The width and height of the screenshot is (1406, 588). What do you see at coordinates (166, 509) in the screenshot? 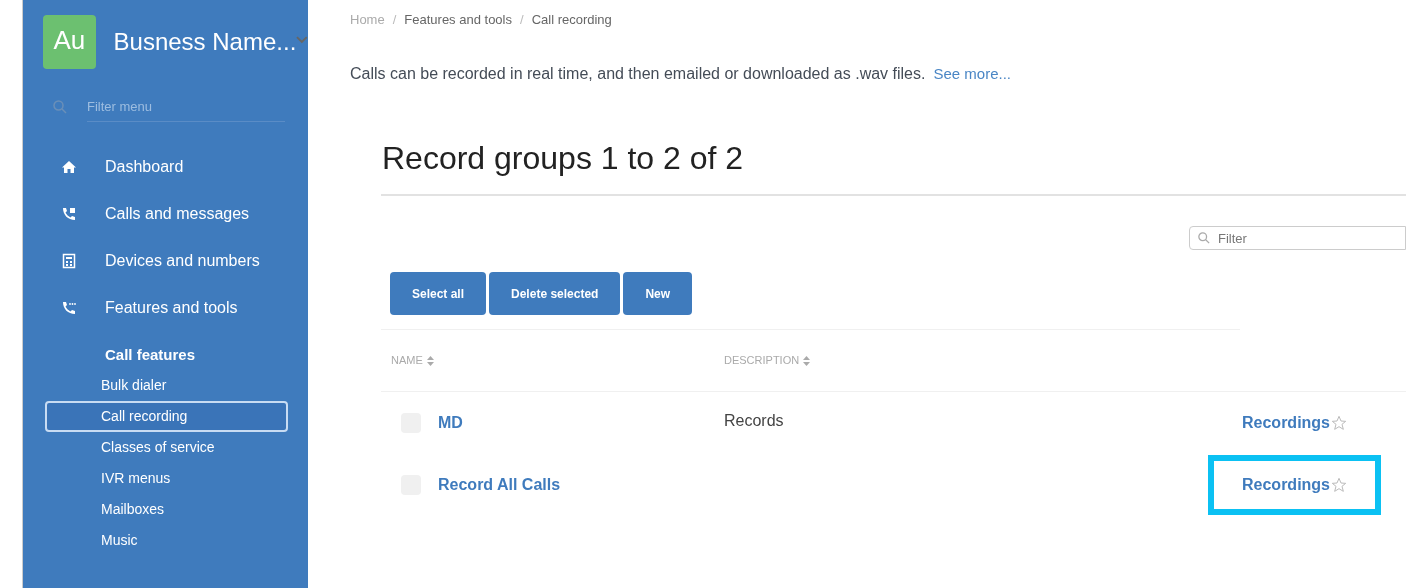
I see `sidebar-subitem: Mailboxes` at bounding box center [166, 509].